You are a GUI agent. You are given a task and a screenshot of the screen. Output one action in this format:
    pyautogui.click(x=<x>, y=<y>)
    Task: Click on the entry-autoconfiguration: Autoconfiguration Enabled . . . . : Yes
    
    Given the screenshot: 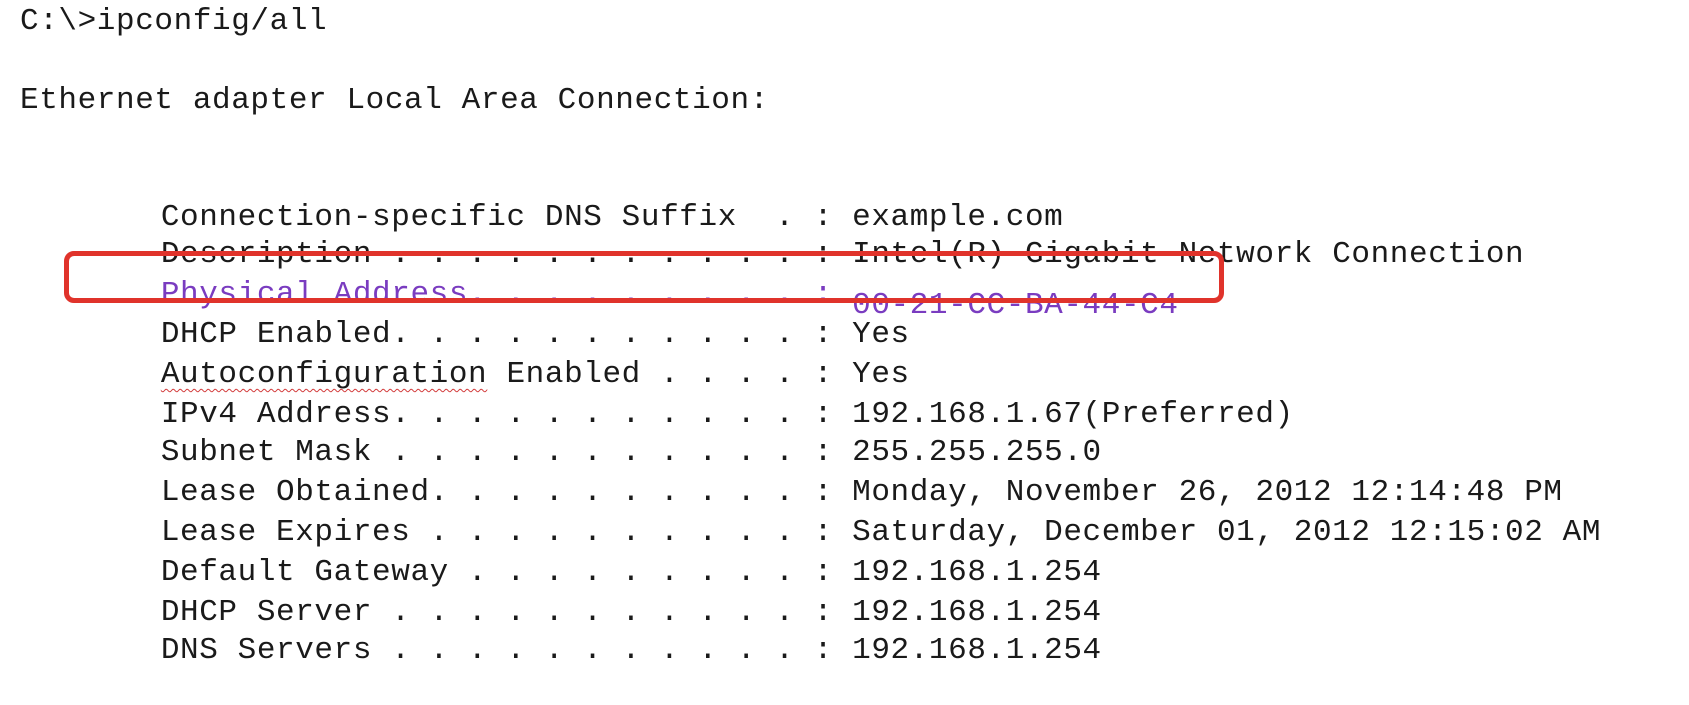 What is the action you would take?
    pyautogui.click(x=497, y=356)
    